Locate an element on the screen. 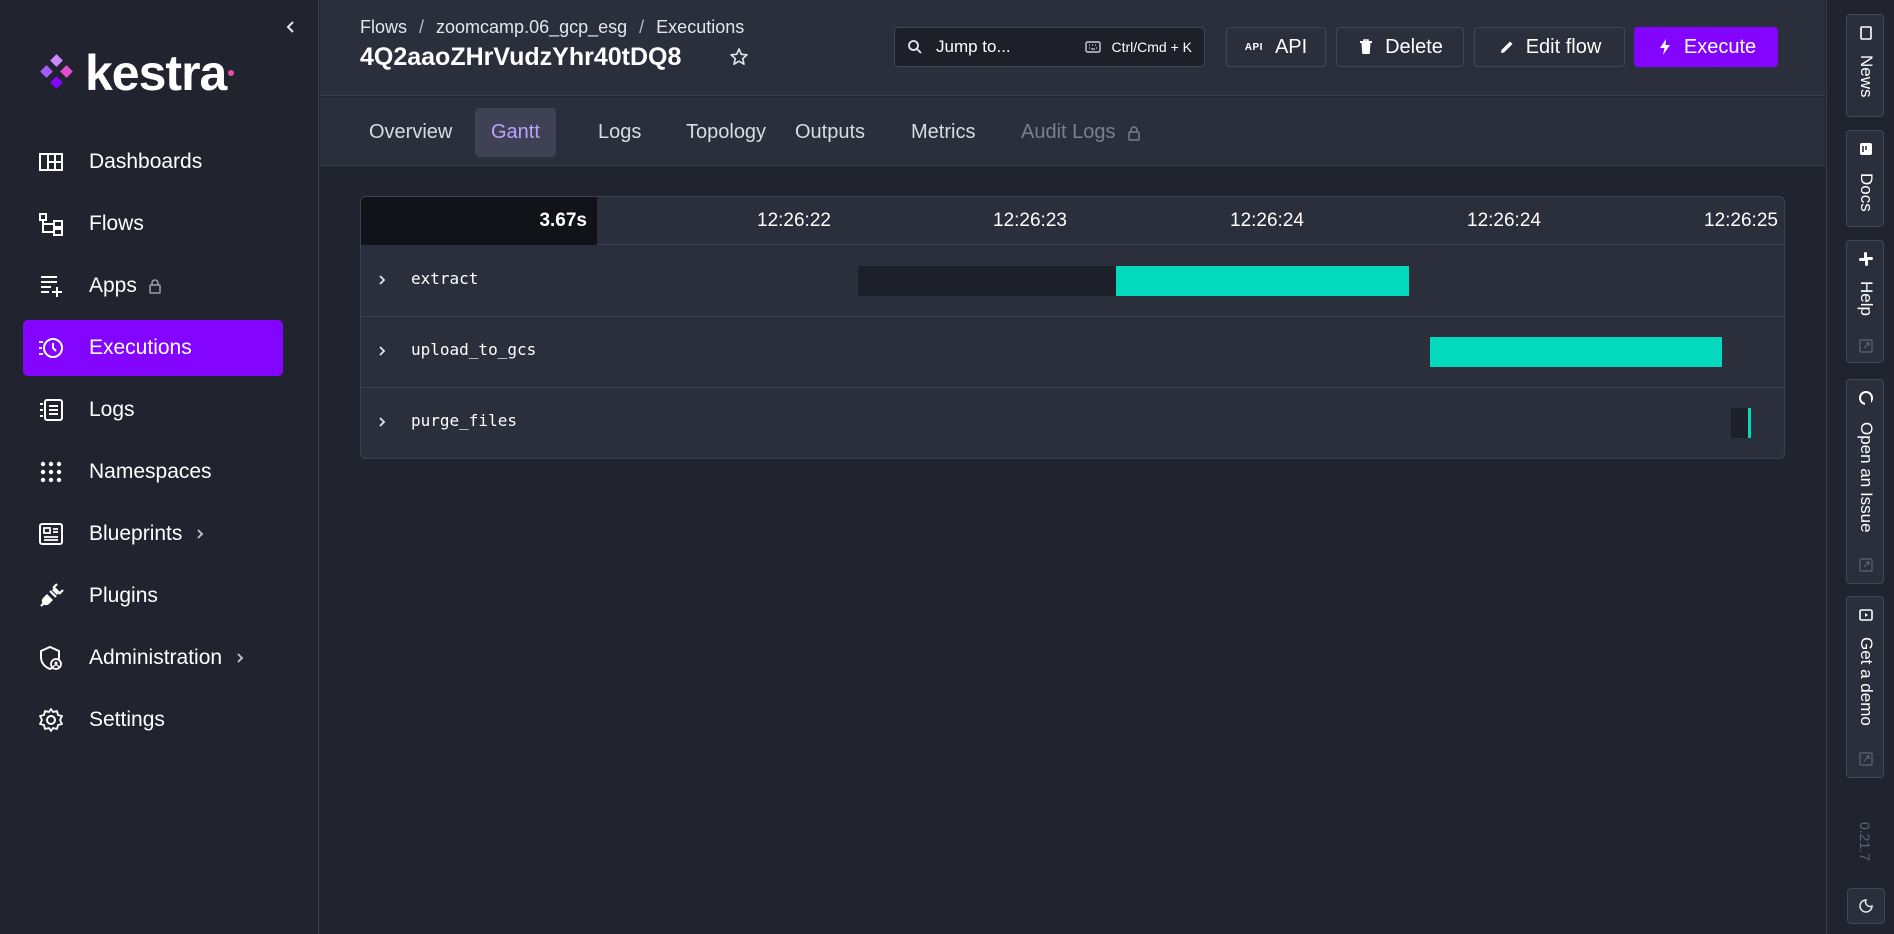 Image resolution: width=1894 pixels, height=934 pixels. sidebar-item-logs: Logs is located at coordinates (153, 410).